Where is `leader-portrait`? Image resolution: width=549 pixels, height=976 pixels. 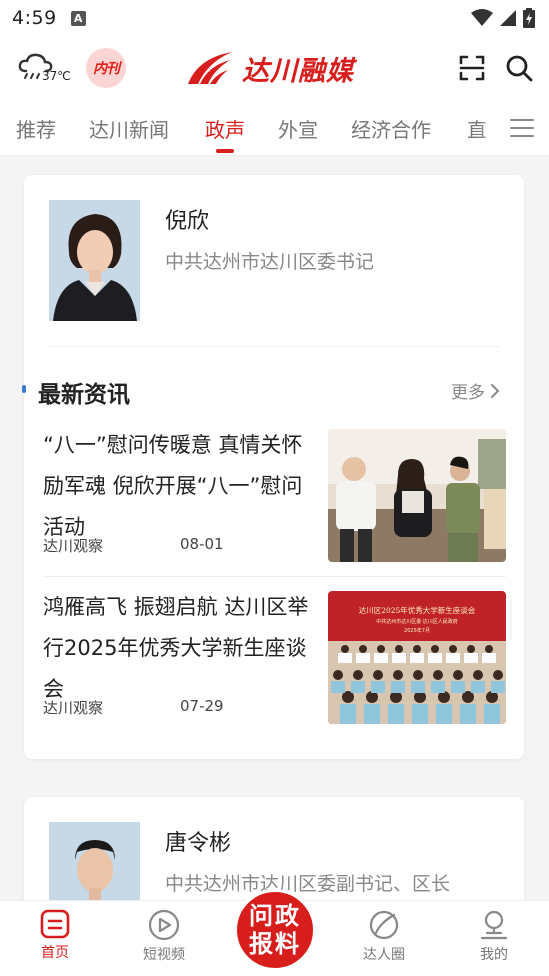
leader-portrait is located at coordinates (94, 260).